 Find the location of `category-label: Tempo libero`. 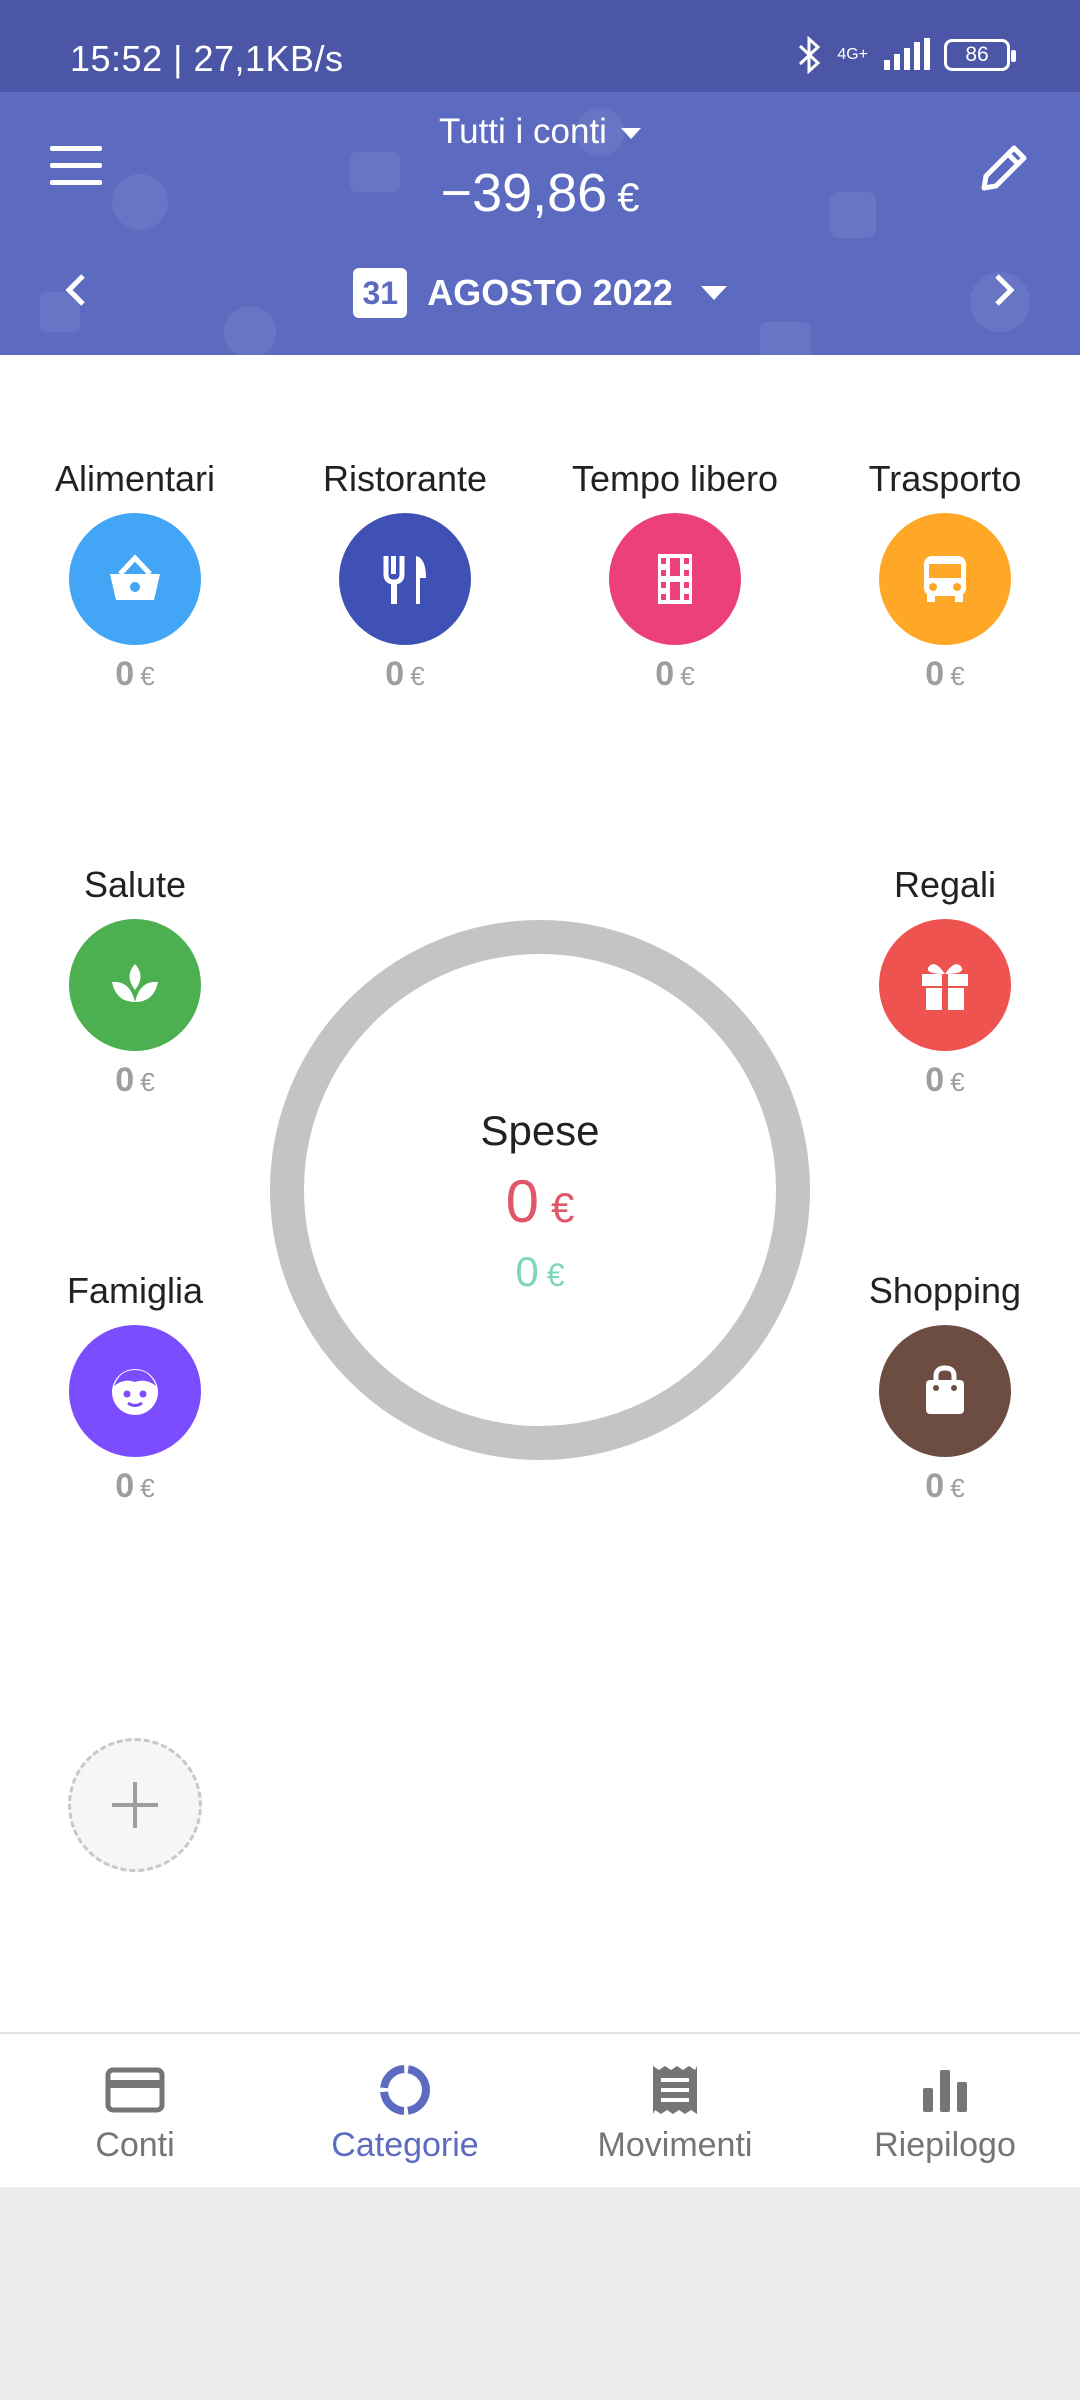

category-label: Tempo libero is located at coordinates (675, 478).